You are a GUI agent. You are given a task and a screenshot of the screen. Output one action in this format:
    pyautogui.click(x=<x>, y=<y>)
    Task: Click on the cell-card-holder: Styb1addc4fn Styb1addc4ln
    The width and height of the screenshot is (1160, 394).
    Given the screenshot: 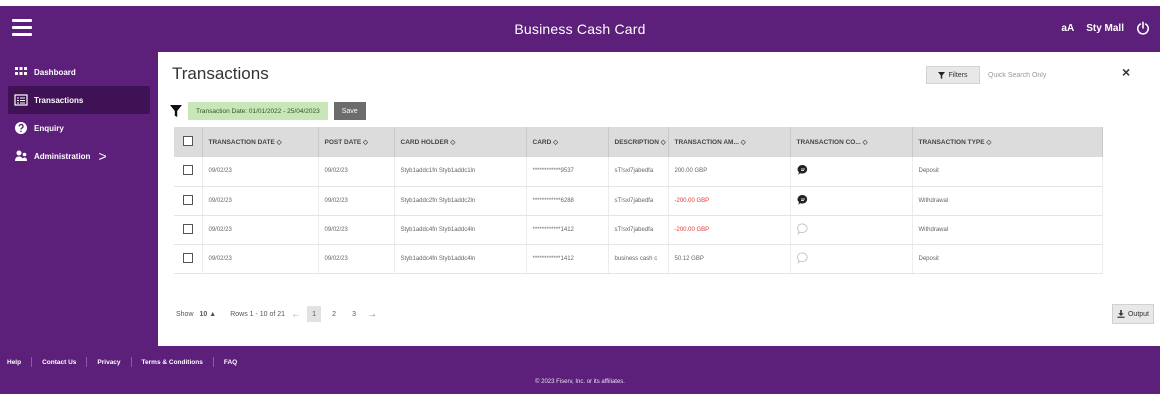 What is the action you would take?
    pyautogui.click(x=460, y=259)
    